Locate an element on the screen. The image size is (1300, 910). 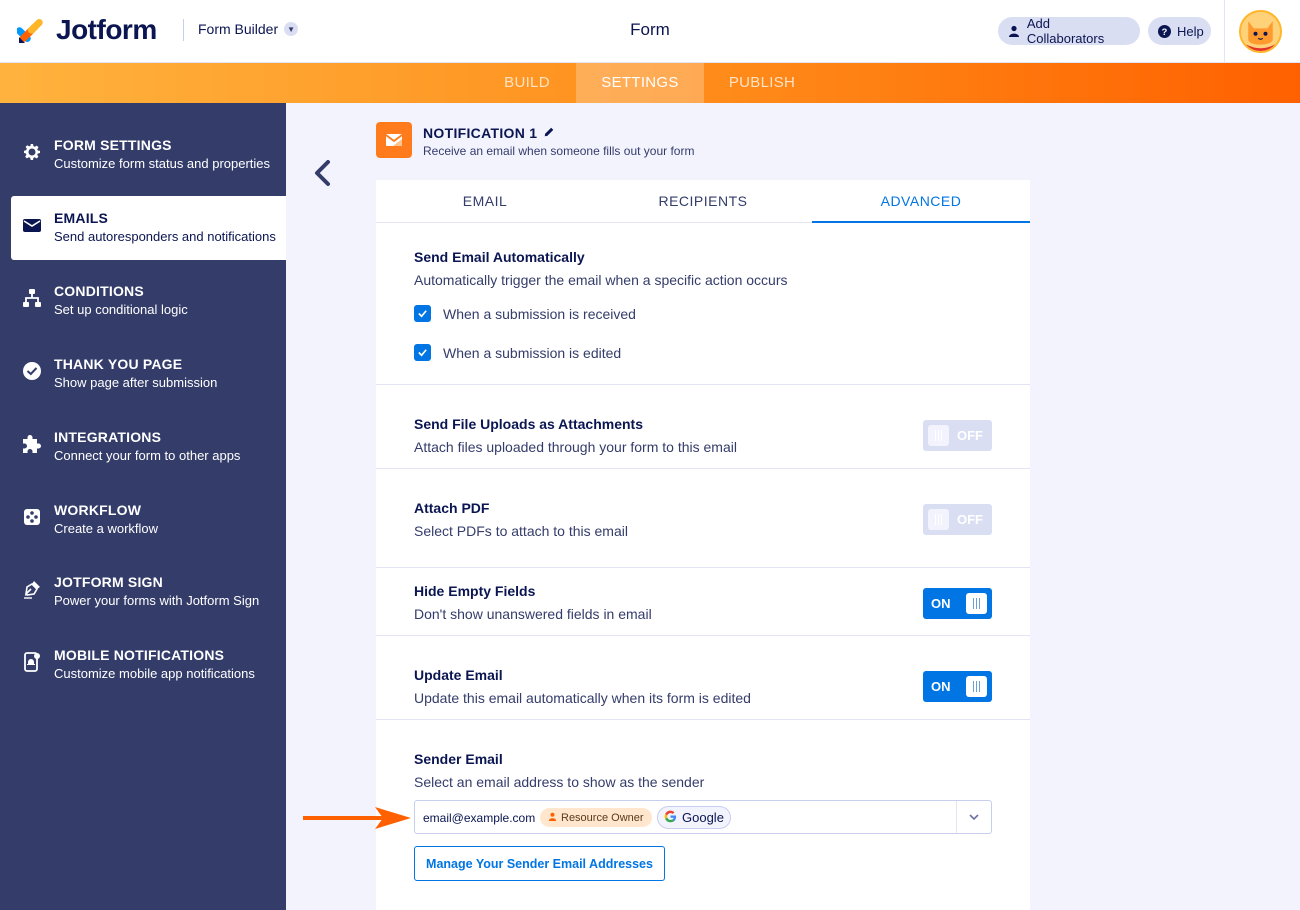
sender-email-select: email@example.com Resource Owner Google is located at coordinates (703, 817).